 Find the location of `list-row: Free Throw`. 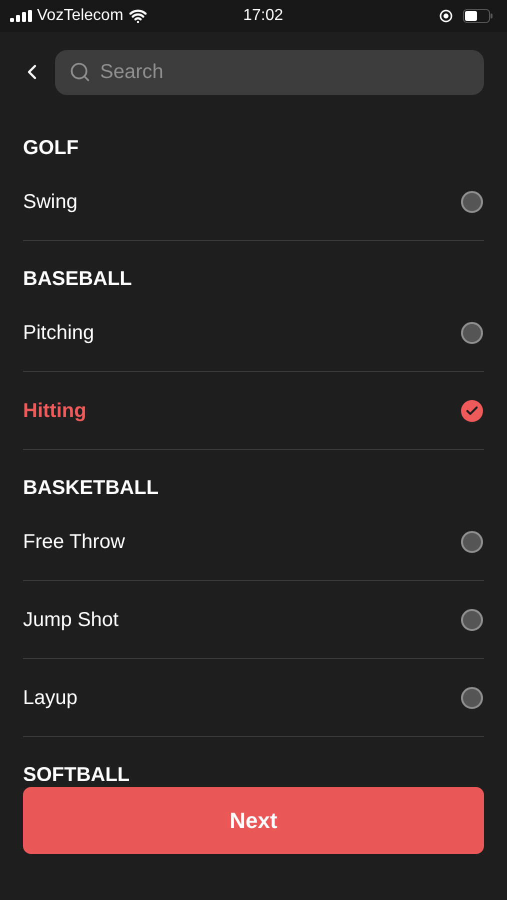

list-row: Free Throw is located at coordinates (253, 542).